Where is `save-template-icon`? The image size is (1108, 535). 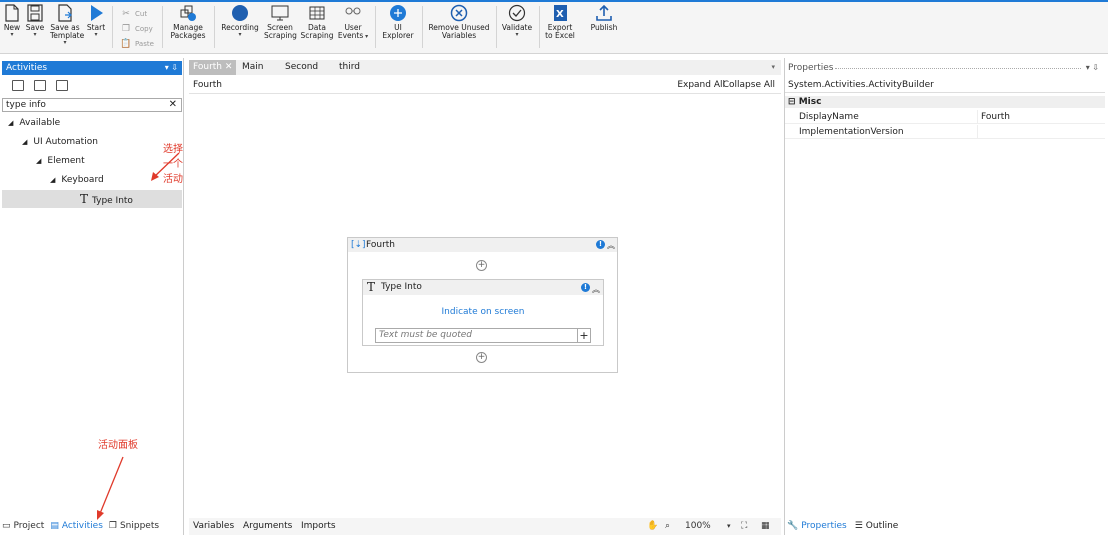 save-template-icon is located at coordinates (65, 13).